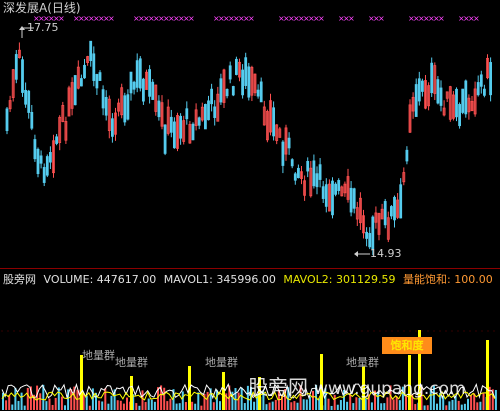 This screenshot has width=500, height=411. I want to click on low-price-label: 14.93, so click(386, 253).